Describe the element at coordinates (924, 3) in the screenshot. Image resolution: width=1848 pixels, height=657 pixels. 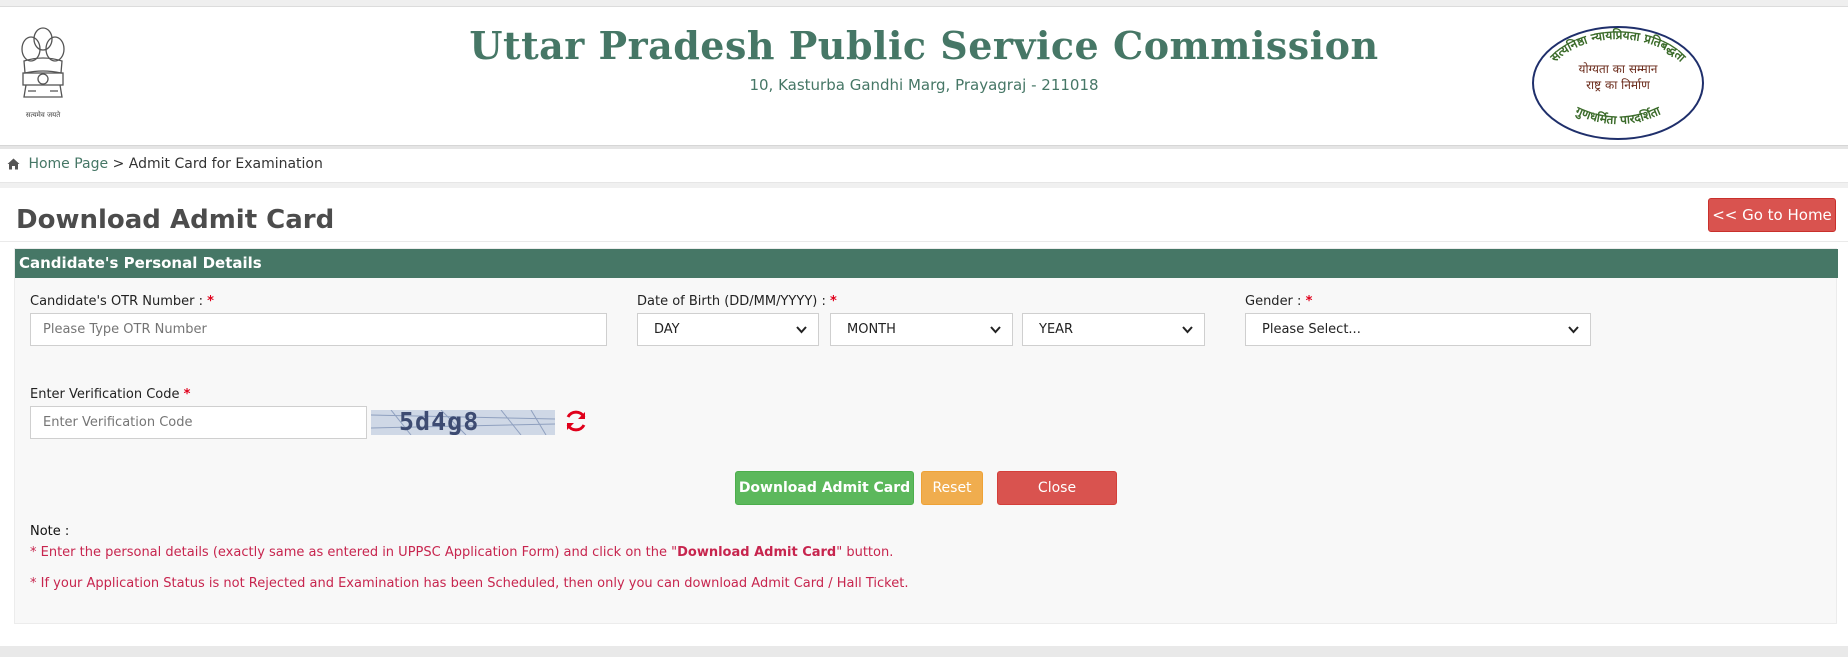
I see `top-strip` at that location.